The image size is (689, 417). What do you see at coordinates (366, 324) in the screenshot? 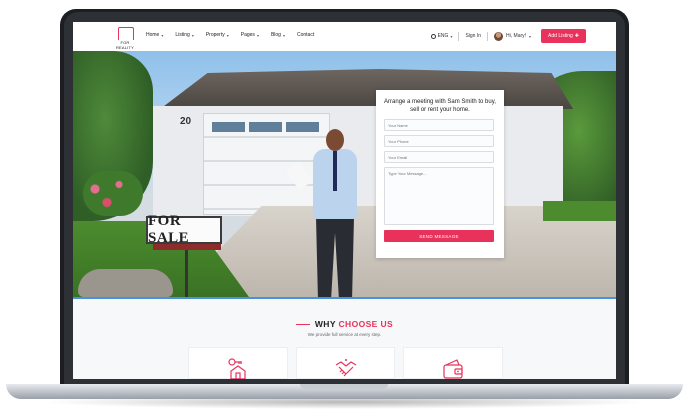
I see `title-accent: CHOOSE US` at bounding box center [366, 324].